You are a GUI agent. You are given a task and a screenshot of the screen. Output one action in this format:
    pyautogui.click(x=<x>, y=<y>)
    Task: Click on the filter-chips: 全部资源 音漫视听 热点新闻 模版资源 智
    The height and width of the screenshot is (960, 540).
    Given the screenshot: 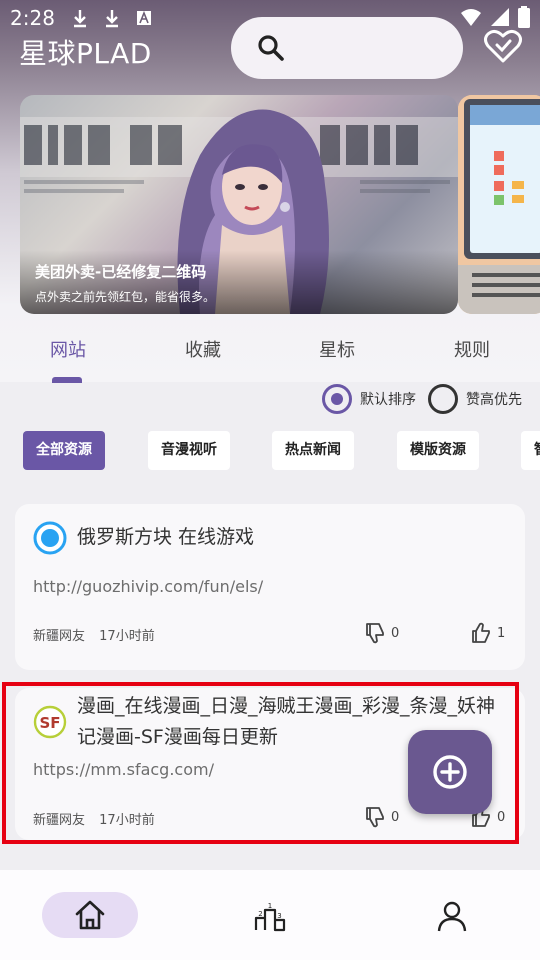 What is the action you would take?
    pyautogui.click(x=281, y=450)
    